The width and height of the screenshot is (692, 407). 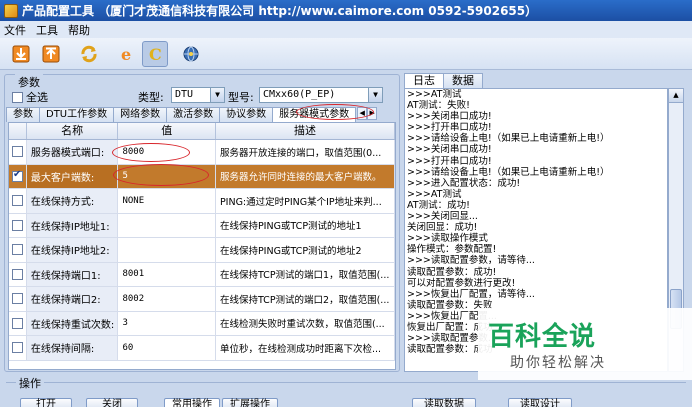 I want to click on tab-scroll-left-icon: ◀, so click(x=362, y=113).